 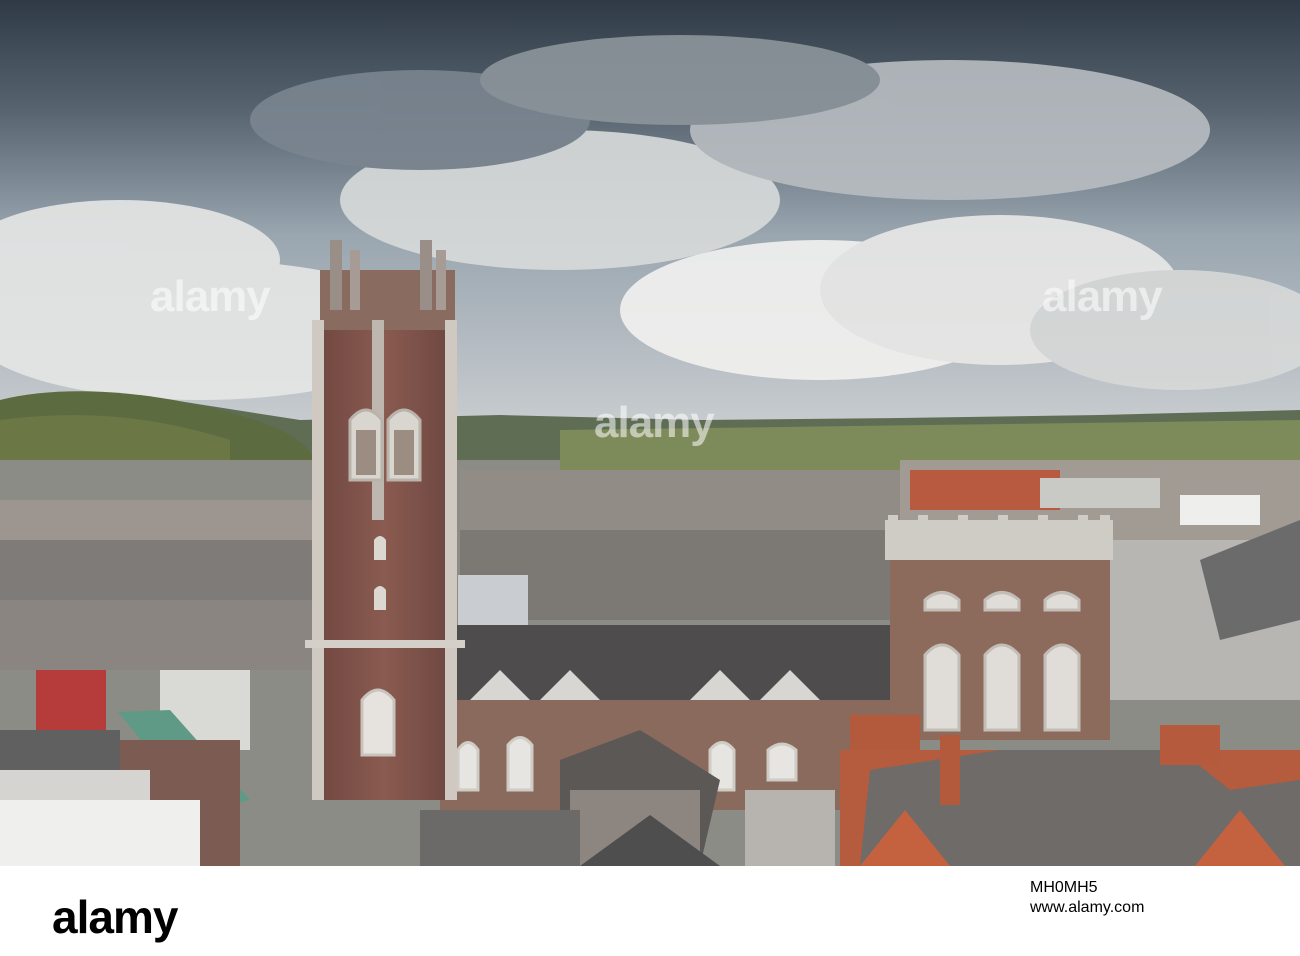 I want to click on watermark-left: alamy, so click(x=210, y=296).